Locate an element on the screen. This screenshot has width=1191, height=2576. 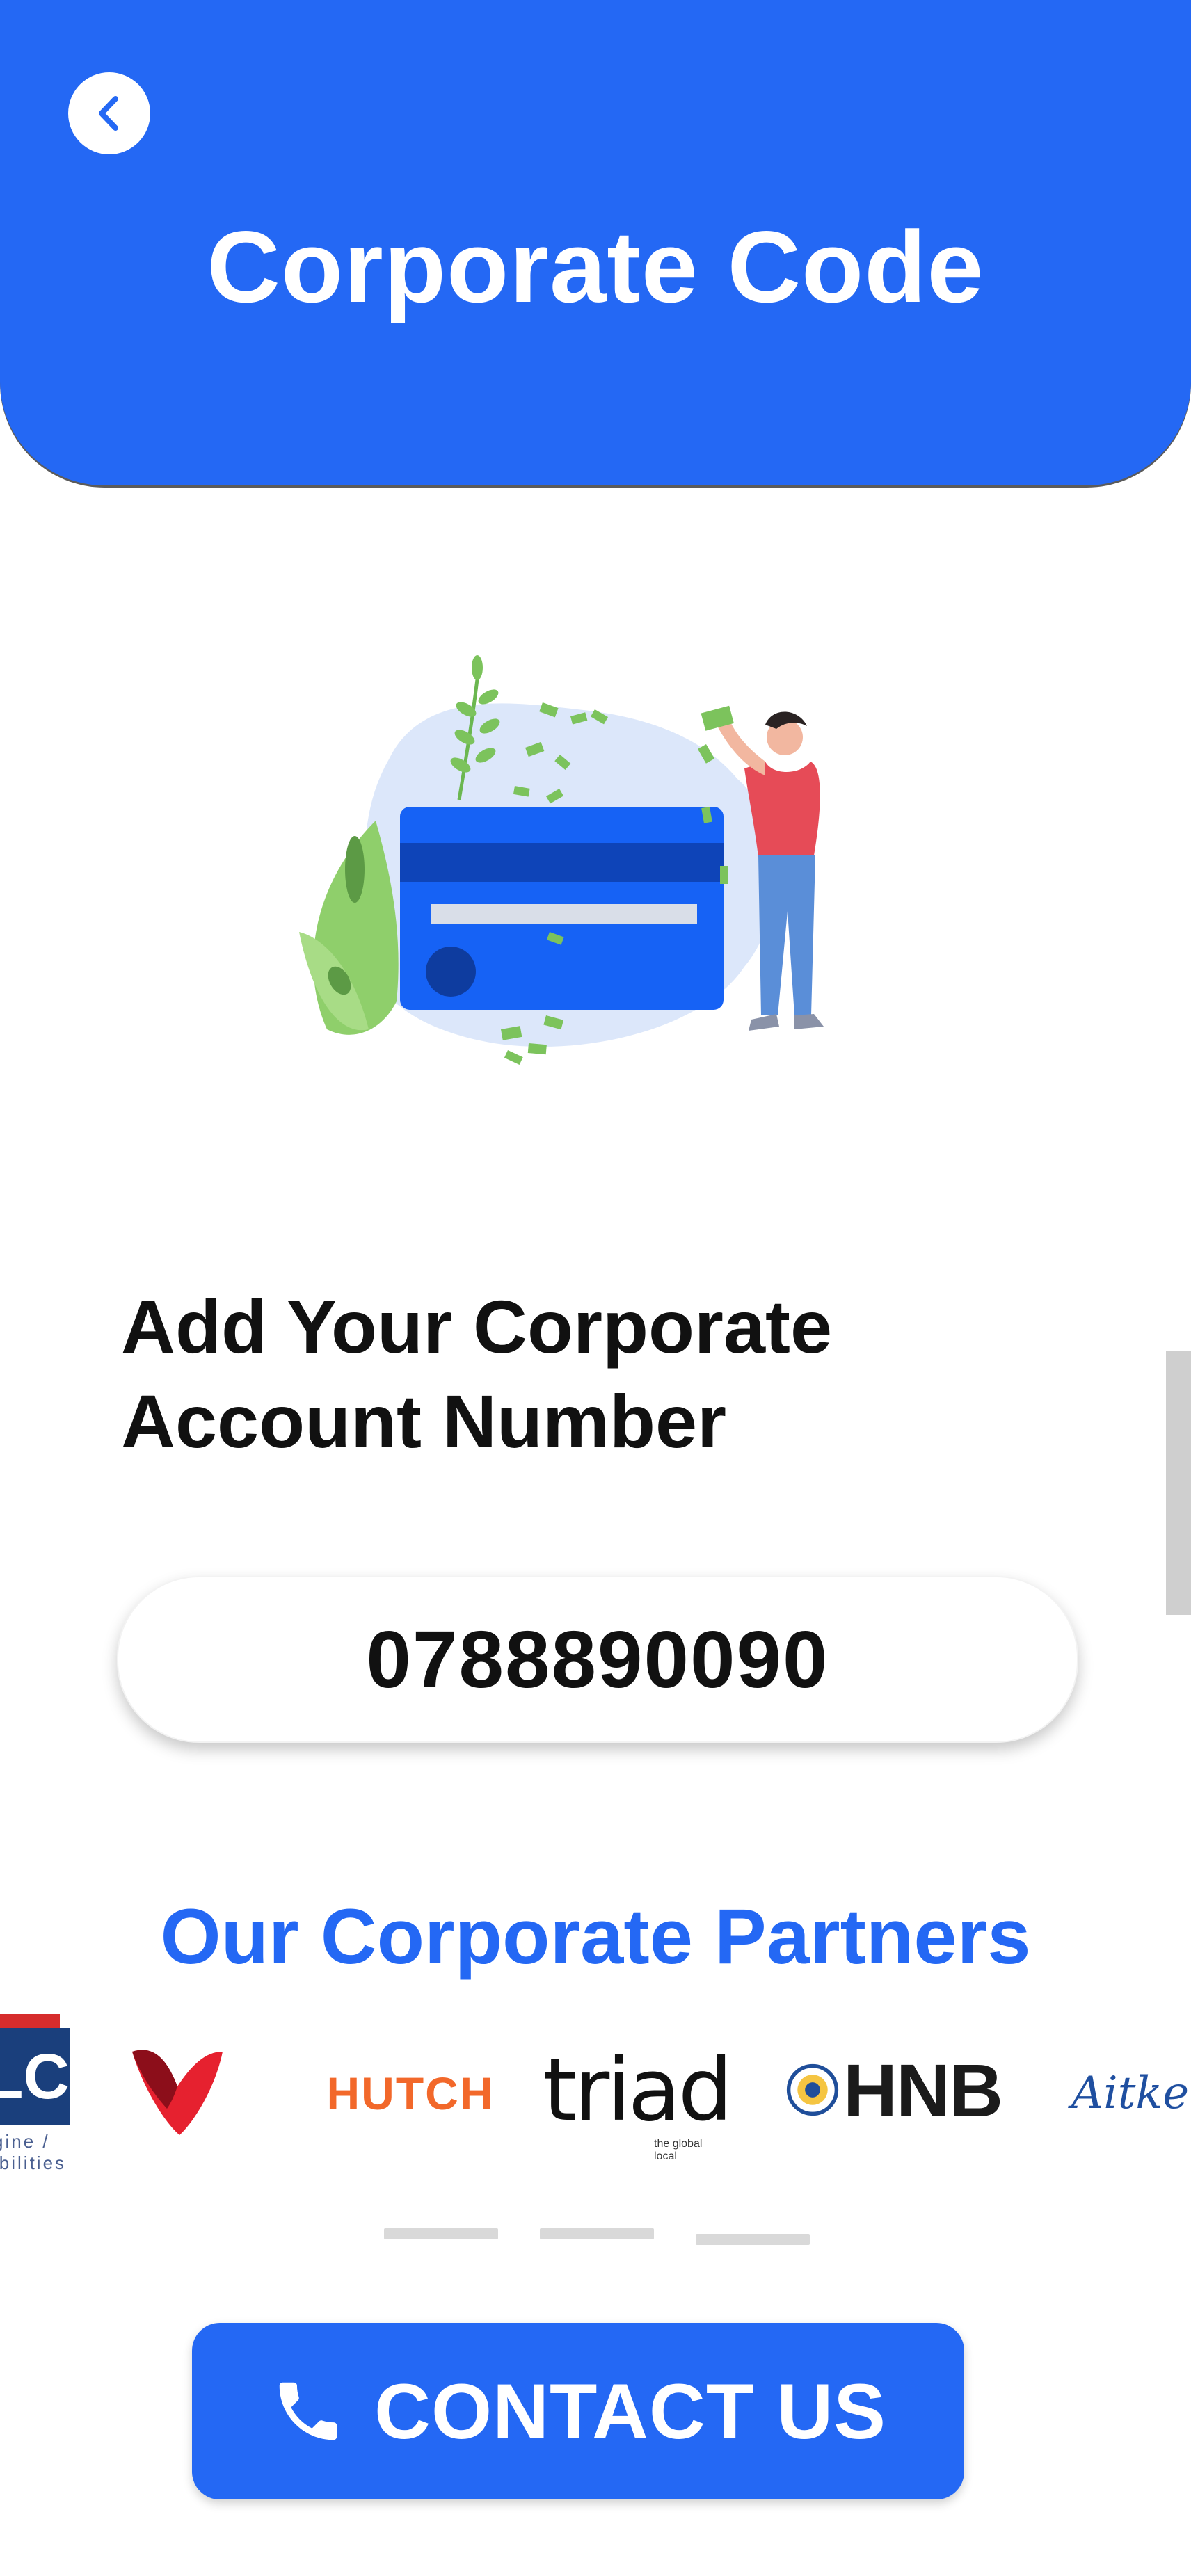
partner-logo-v is located at coordinates (177, 2094).